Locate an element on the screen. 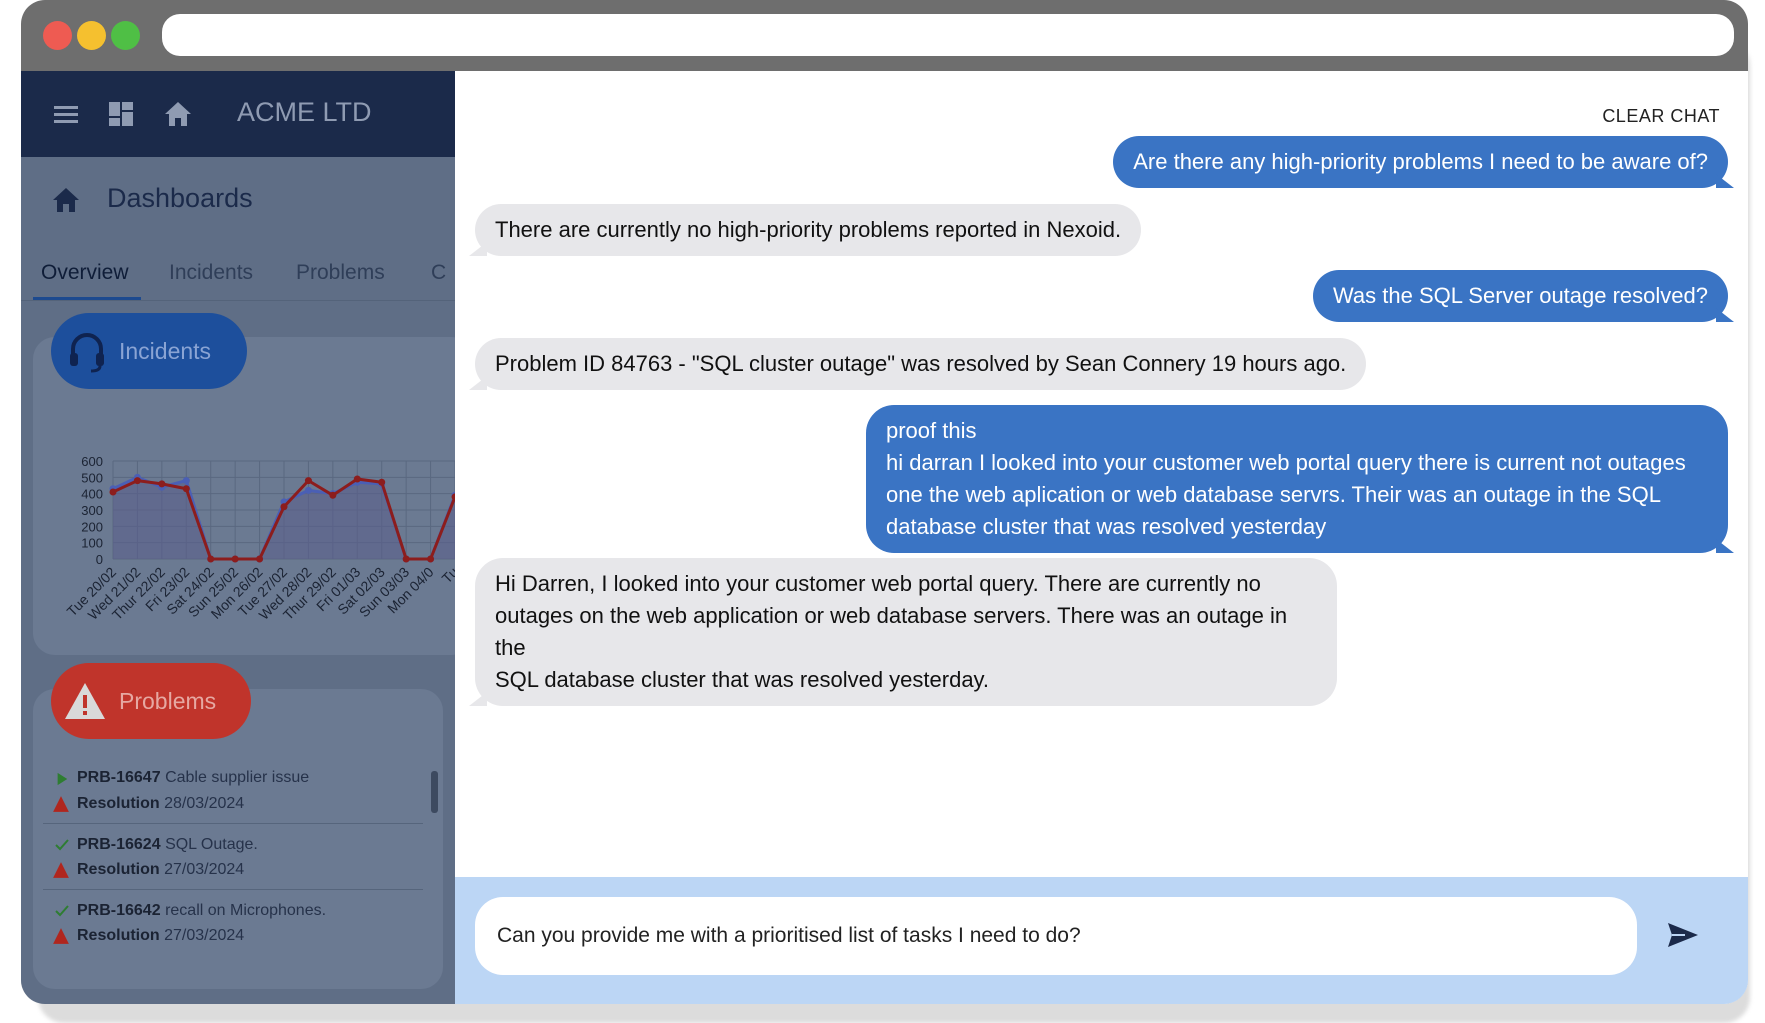 The height and width of the screenshot is (1023, 1765). chat-input is located at coordinates (1056, 936).